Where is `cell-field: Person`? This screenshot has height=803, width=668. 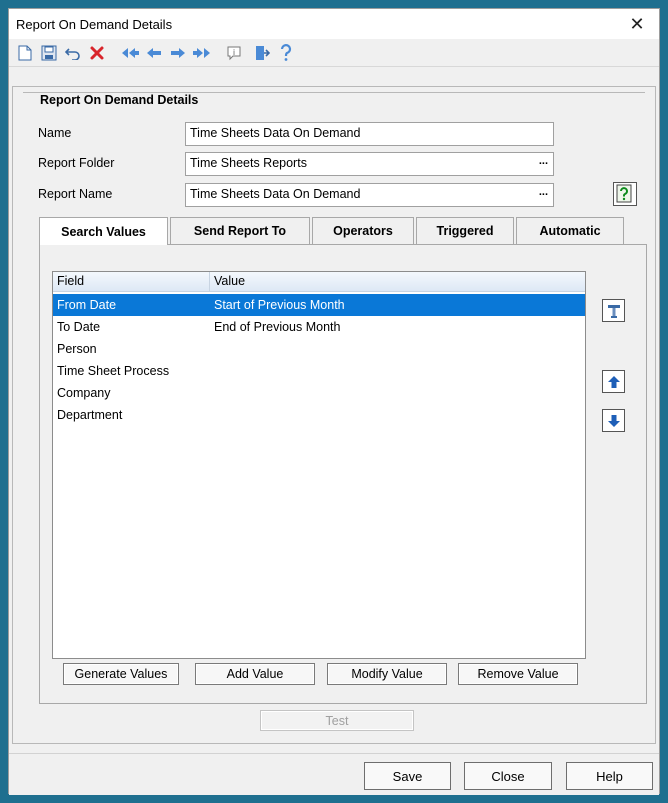
cell-field: Person is located at coordinates (77, 349).